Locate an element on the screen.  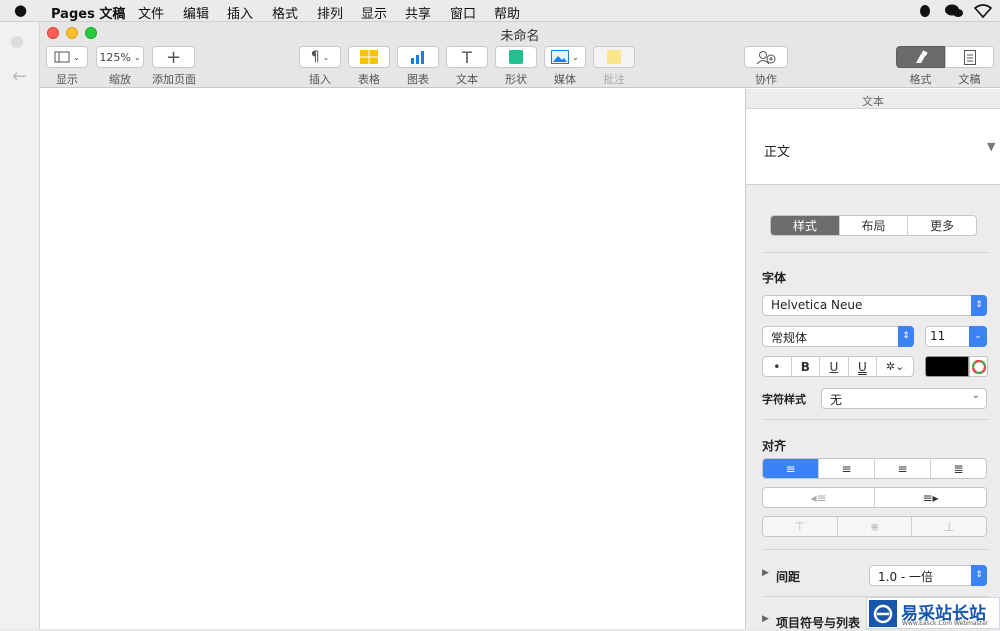
font-family-select: Helvetica Neue ⇕ is located at coordinates (874, 305).